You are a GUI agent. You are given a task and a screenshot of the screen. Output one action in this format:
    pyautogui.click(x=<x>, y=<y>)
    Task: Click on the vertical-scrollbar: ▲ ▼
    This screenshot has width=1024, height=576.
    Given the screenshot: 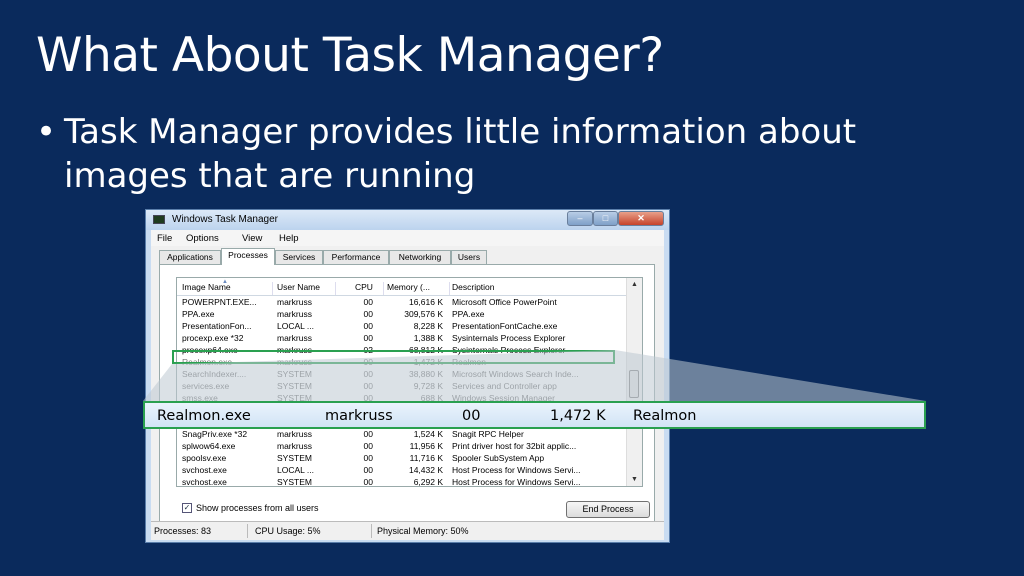 What is the action you would take?
    pyautogui.click(x=634, y=382)
    